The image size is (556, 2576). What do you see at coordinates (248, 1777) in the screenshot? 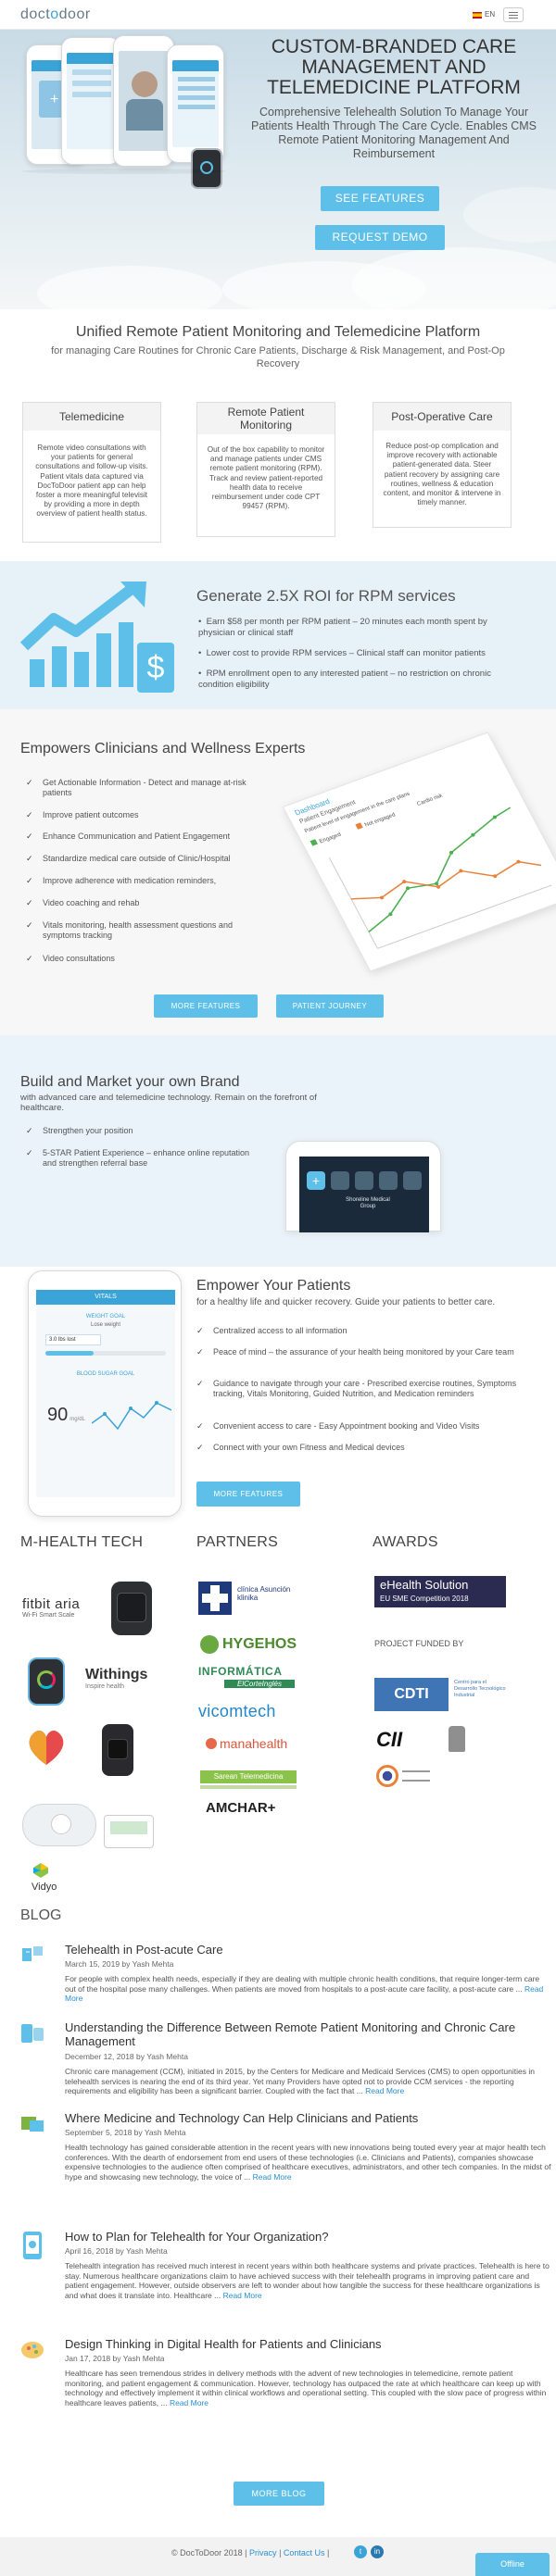
I see `sarean-logo: Sarean Telemedicina` at bounding box center [248, 1777].